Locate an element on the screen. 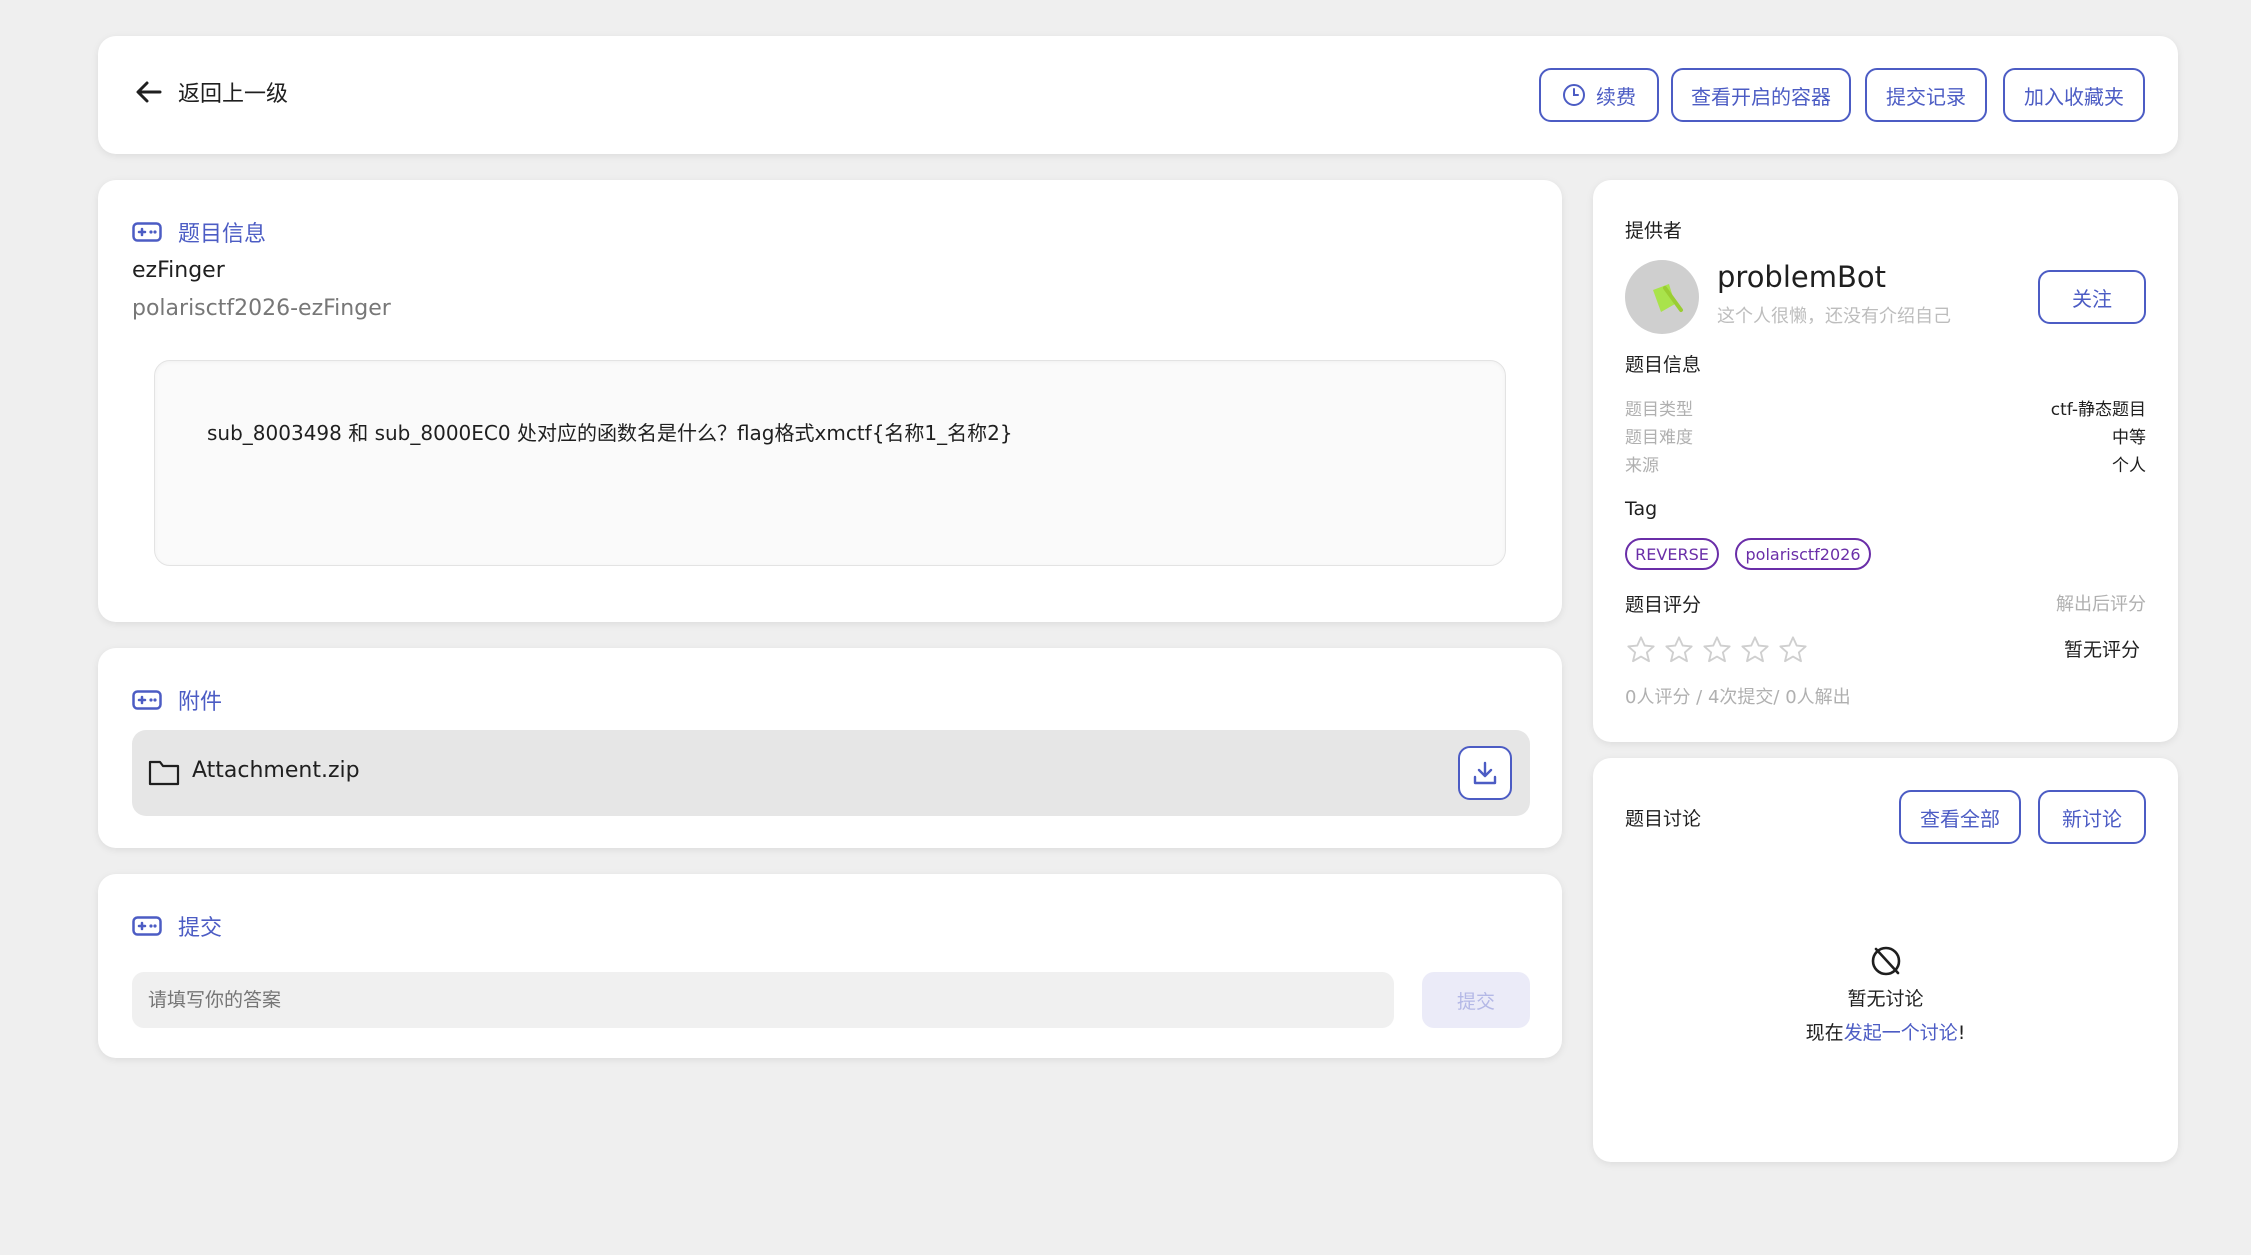 This screenshot has height=1255, width=2251. provider-heading: 提供者 is located at coordinates (1654, 231).